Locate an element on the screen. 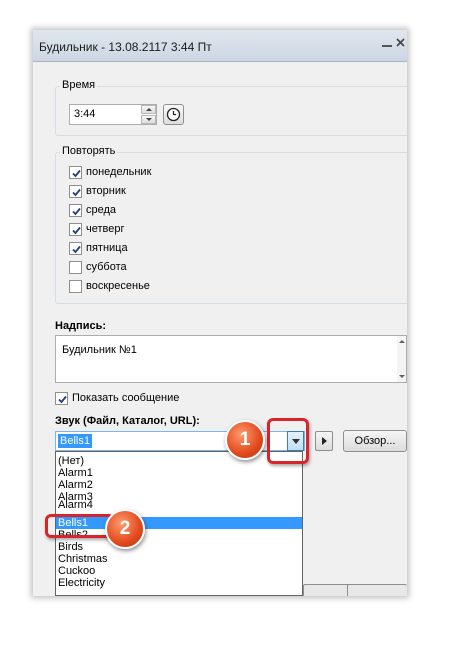  close-icon is located at coordinates (400, 43).